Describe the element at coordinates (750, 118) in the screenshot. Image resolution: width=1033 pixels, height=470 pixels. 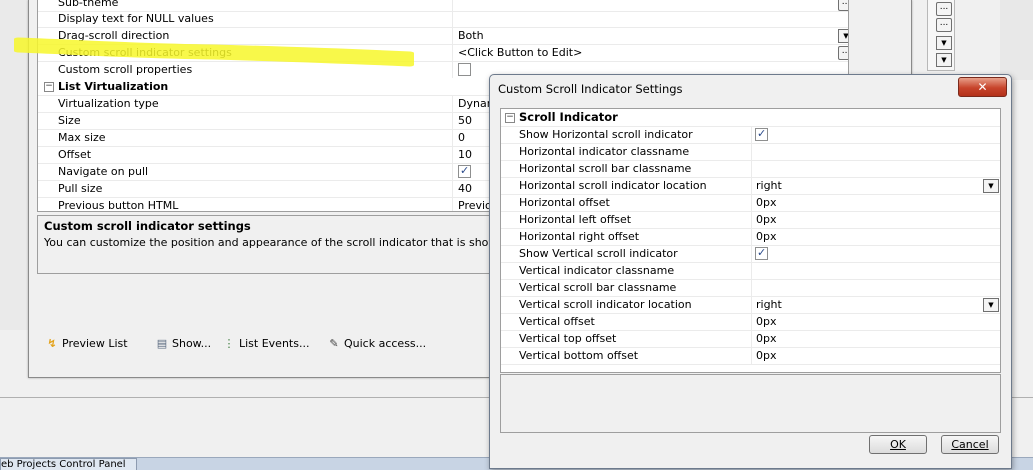
I see `category-row: − Scroll Indicator` at that location.